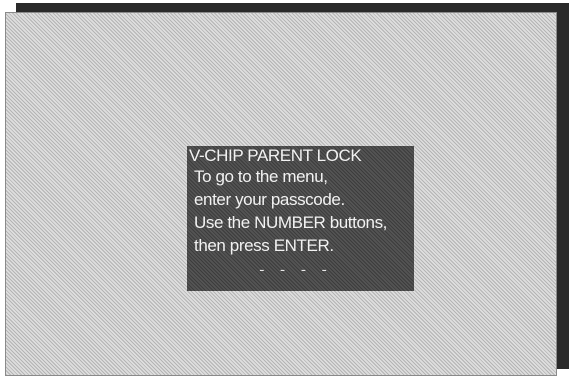  What do you see at coordinates (261, 176) in the screenshot?
I see `instruction-line-1: To go to the menu,` at bounding box center [261, 176].